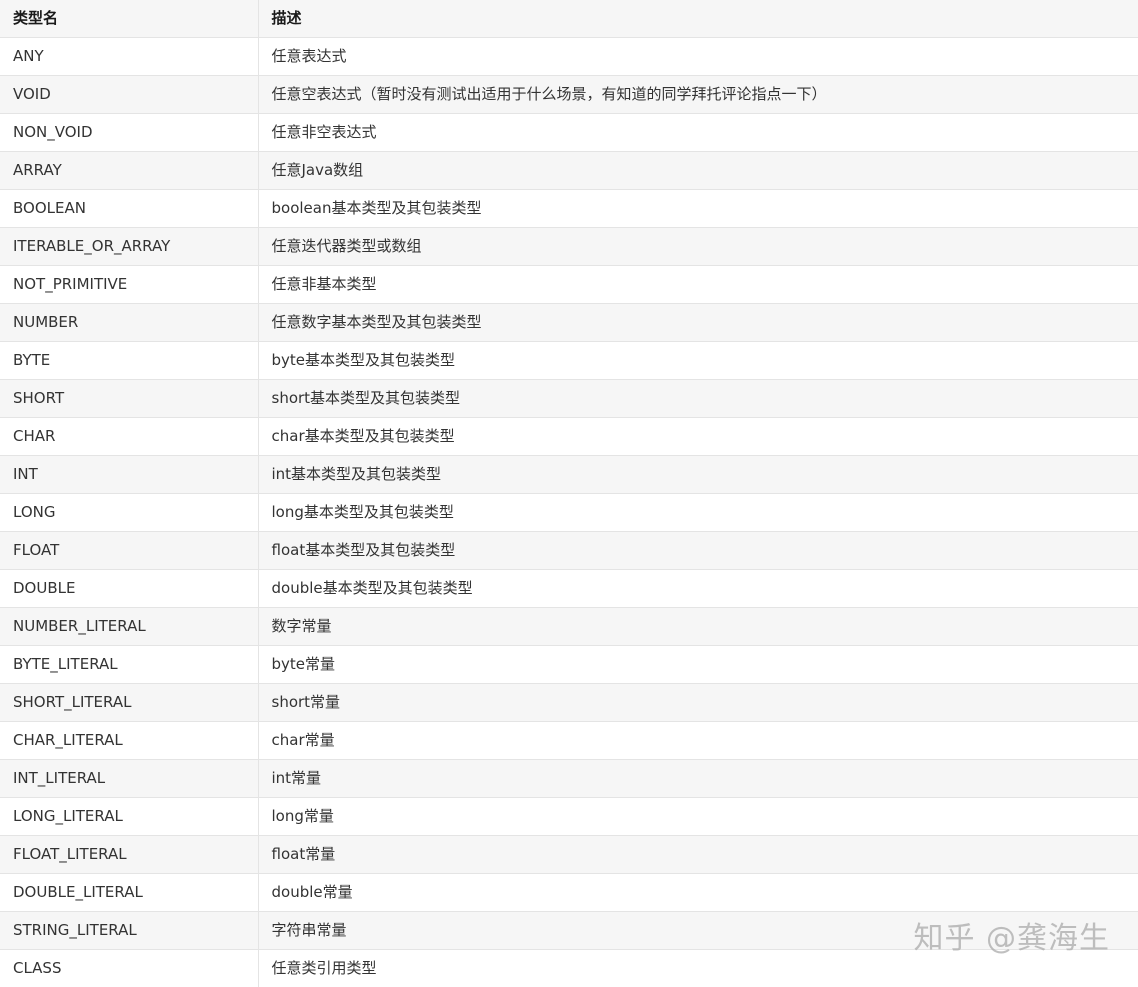  Describe the element at coordinates (698, 95) in the screenshot. I see `description-cell: 任意空表达式（暂时没有测试出适用于什么场景，有知道的同学拜托评论指点一下）` at that location.